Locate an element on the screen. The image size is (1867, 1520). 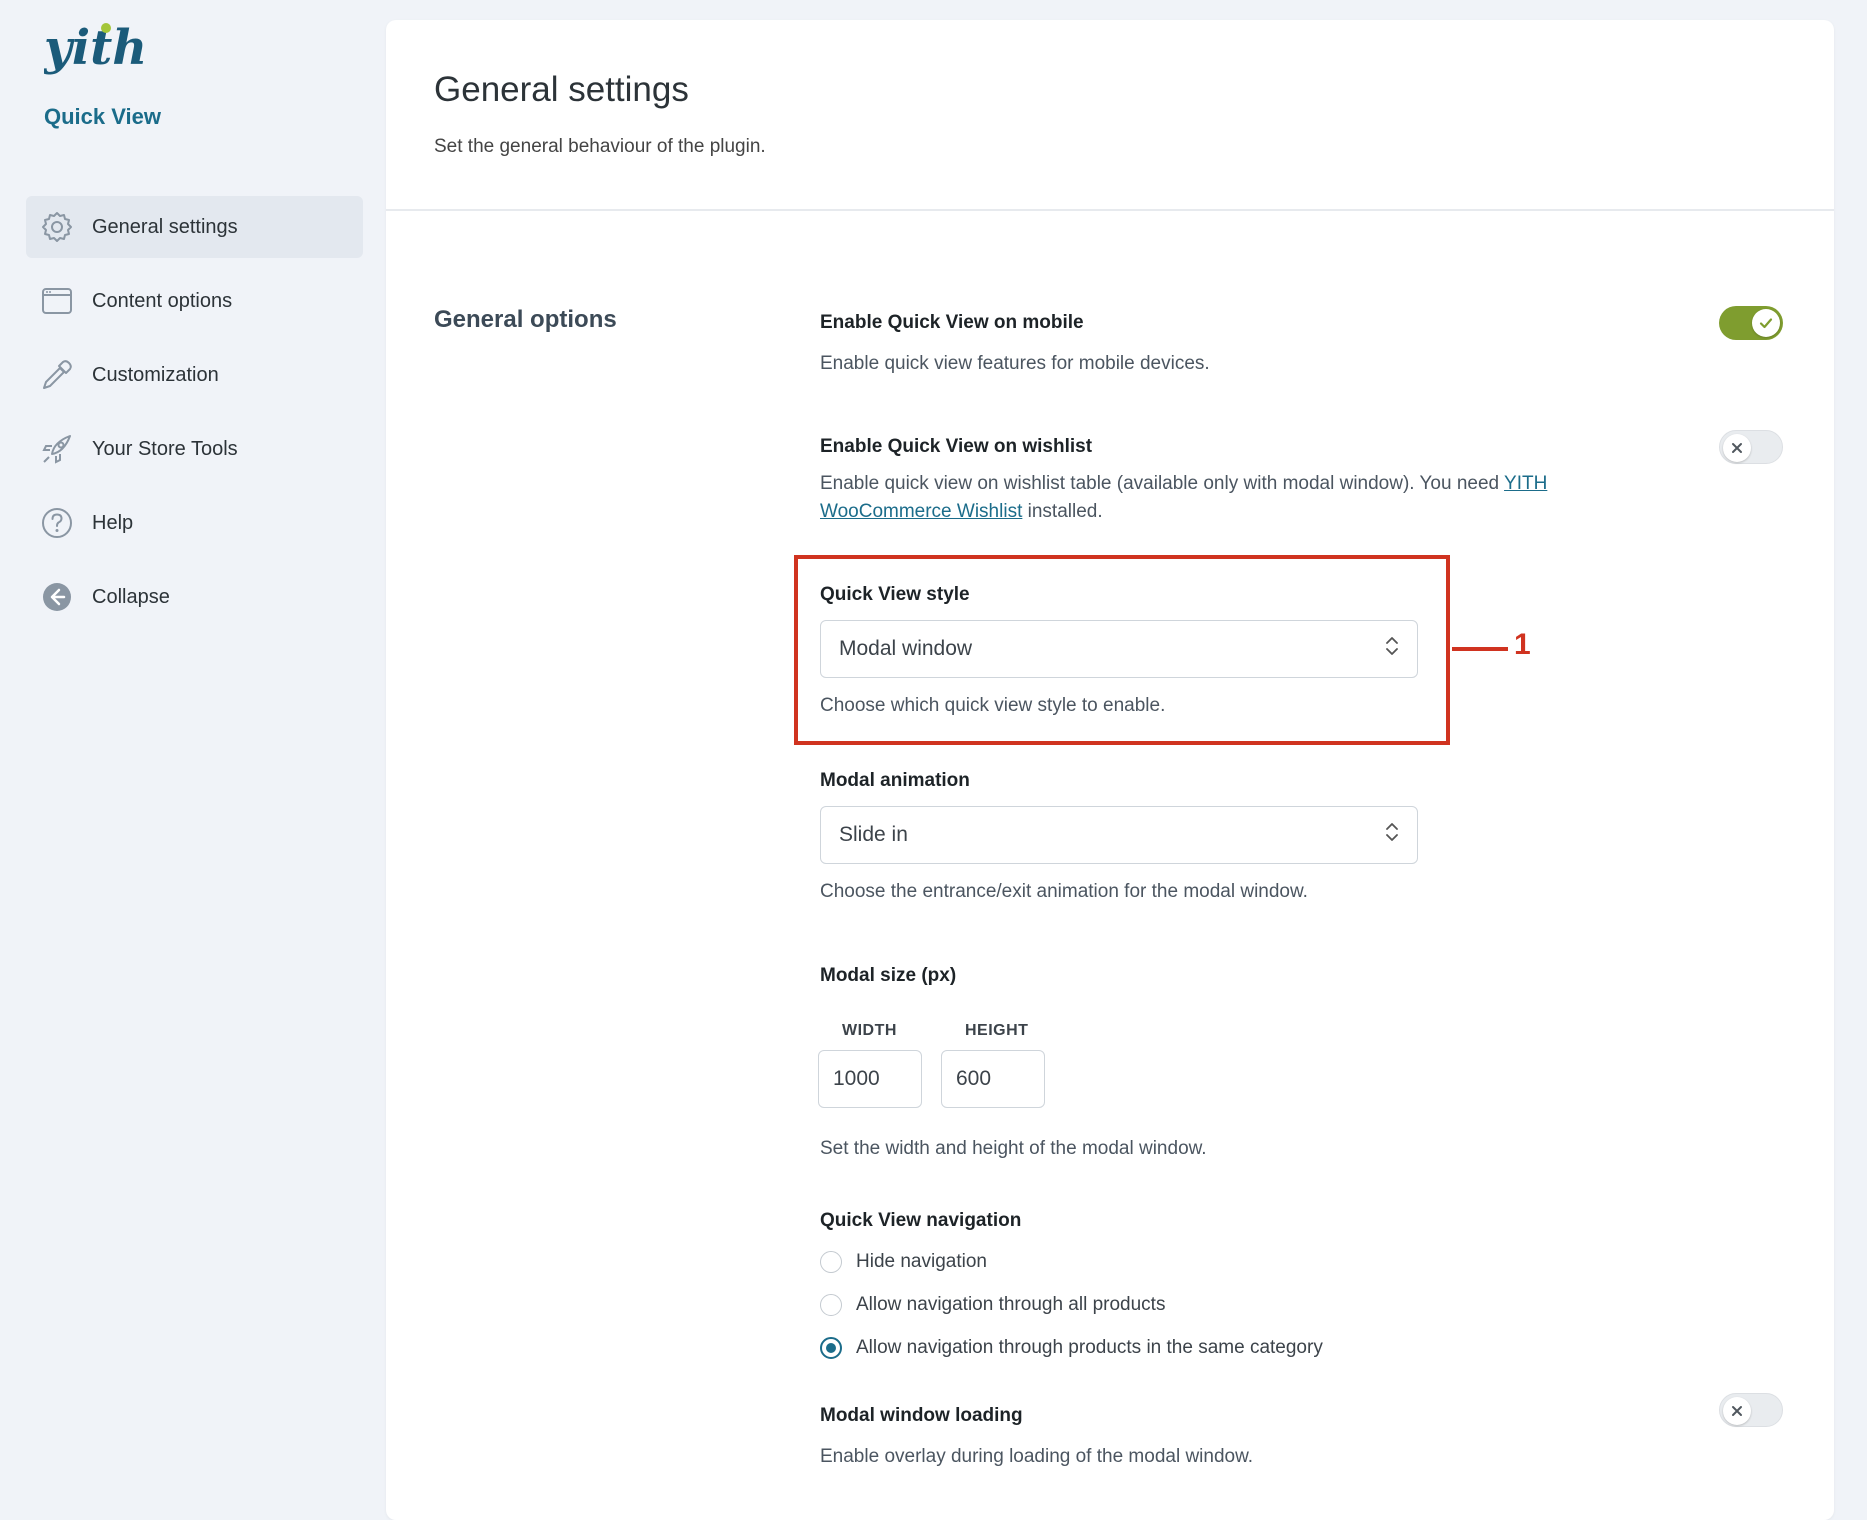
svg-text: yith is located at coordinates (95, 48).